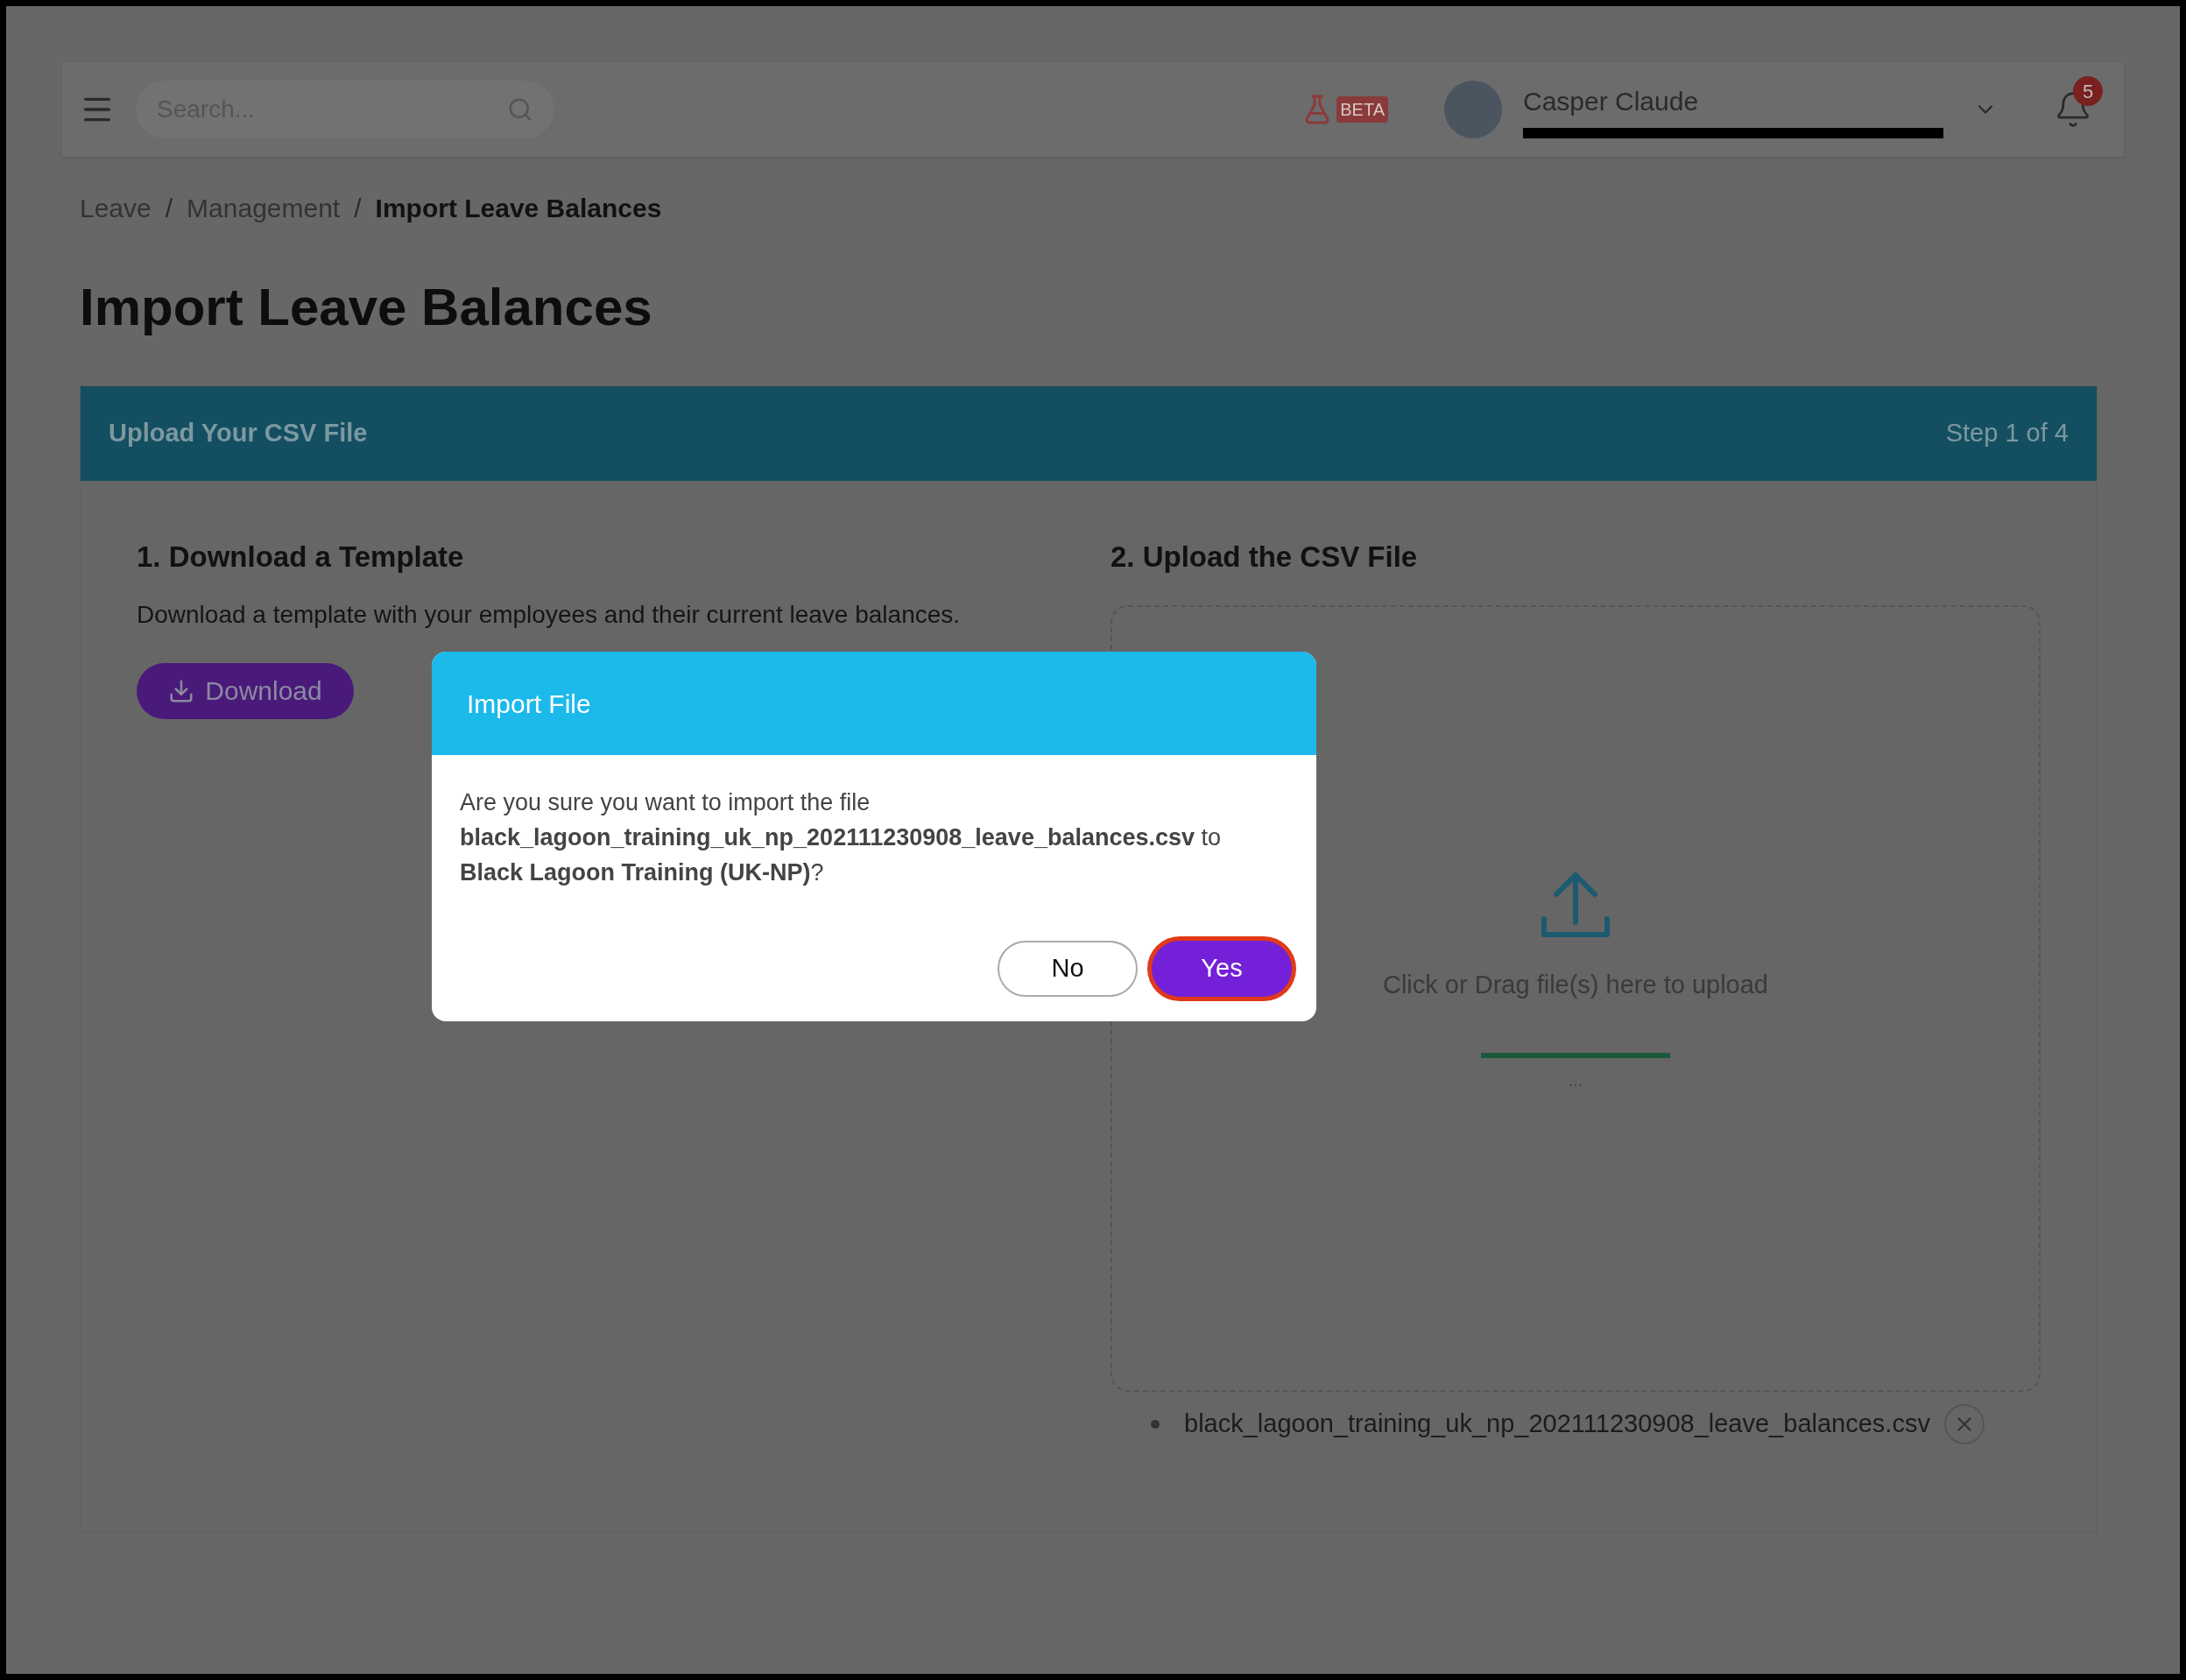 The height and width of the screenshot is (1680, 2186). What do you see at coordinates (1362, 109) in the screenshot?
I see `beta-badge: BETA` at bounding box center [1362, 109].